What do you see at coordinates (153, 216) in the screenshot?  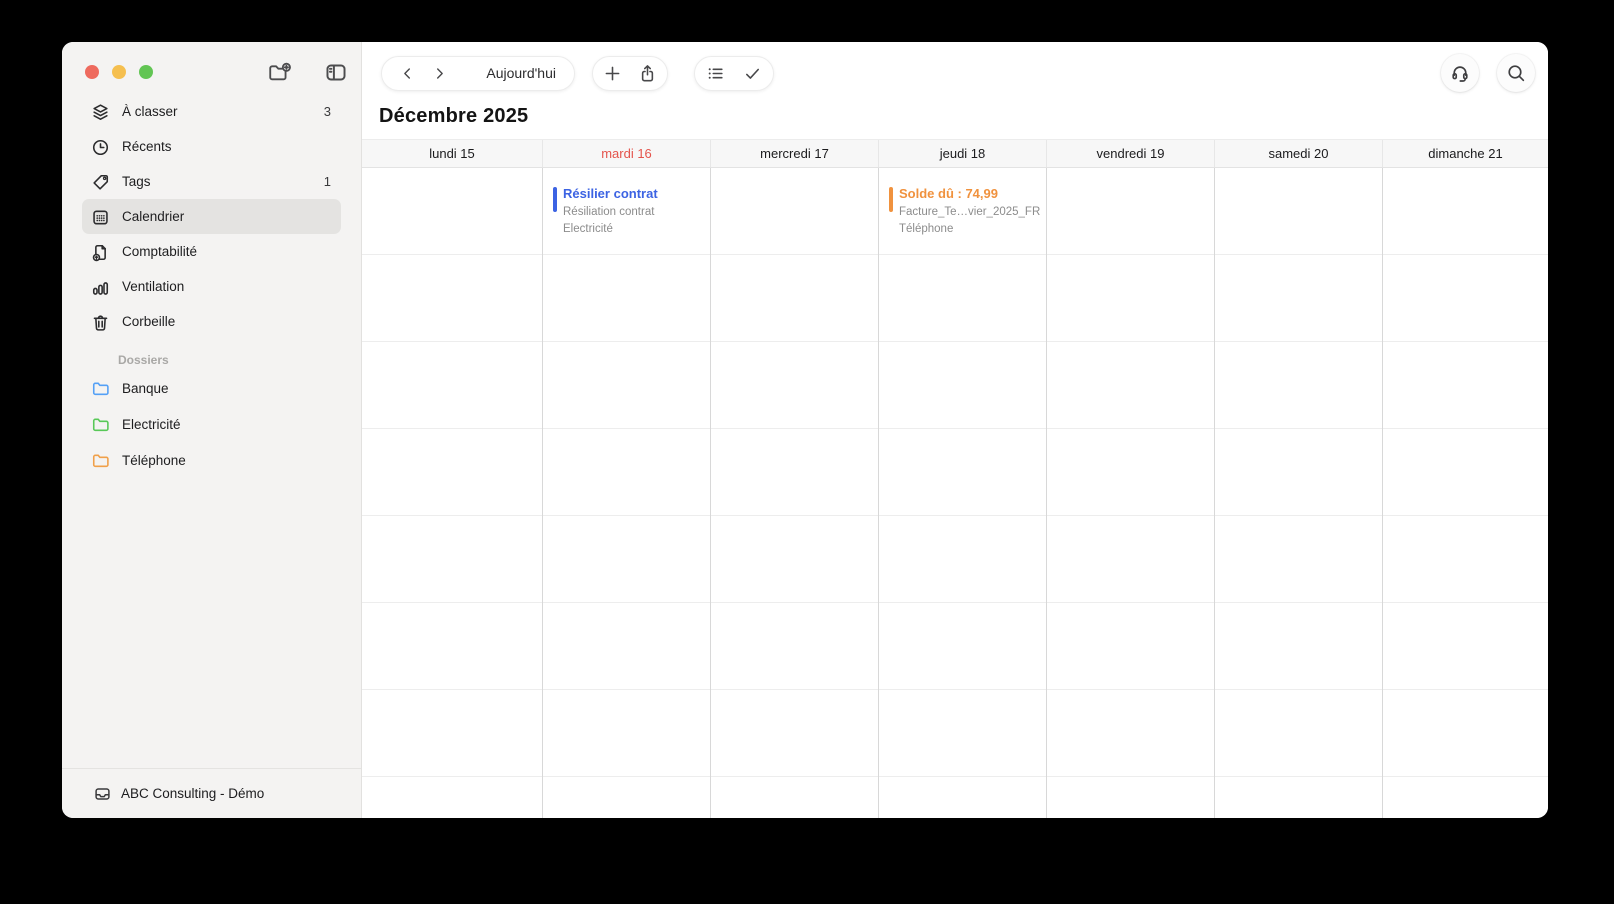 I see `sidebar-item-label: Calendrier` at bounding box center [153, 216].